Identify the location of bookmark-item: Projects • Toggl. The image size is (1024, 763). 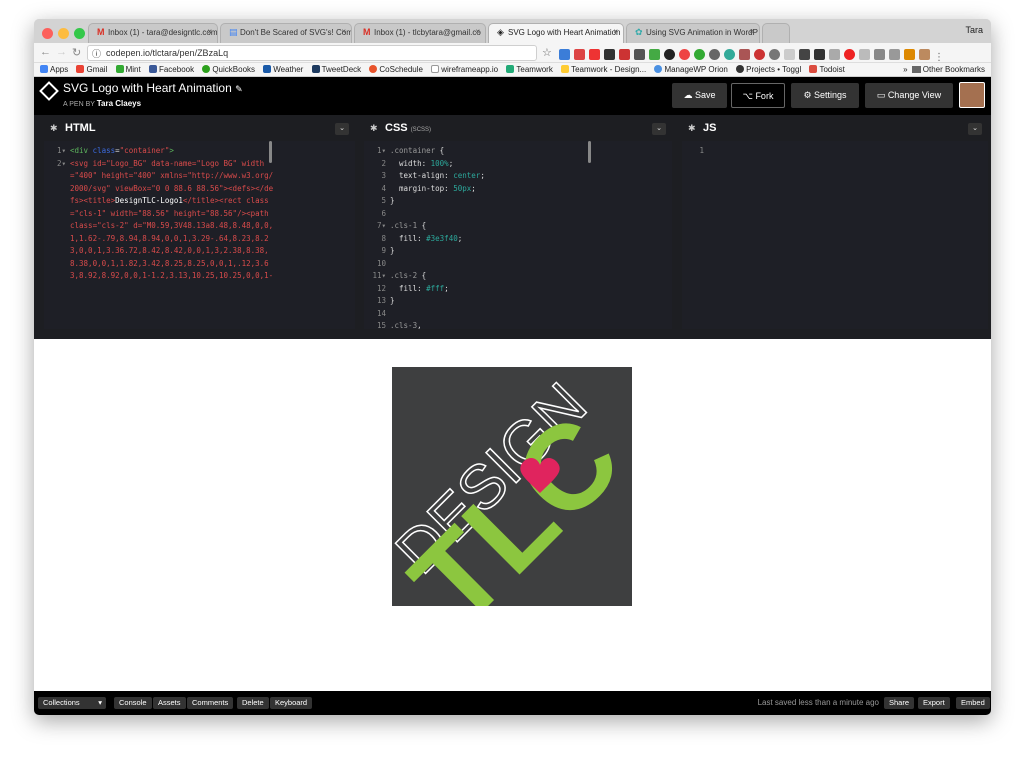
(768, 69).